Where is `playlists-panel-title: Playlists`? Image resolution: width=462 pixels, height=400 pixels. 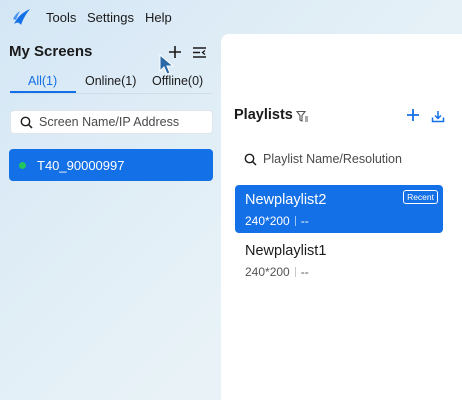
playlists-panel-title: Playlists is located at coordinates (263, 115).